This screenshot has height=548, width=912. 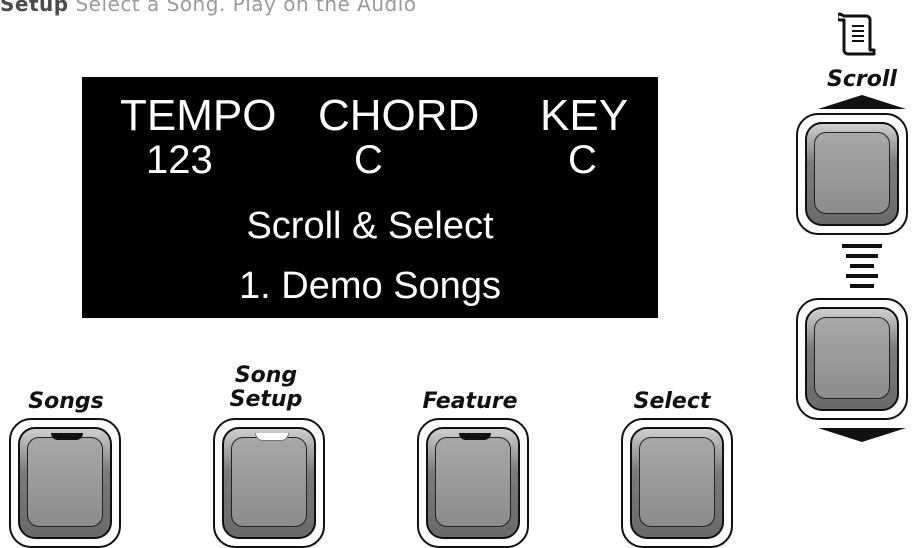 I want to click on menu-item-text: 1. Demo Songs, so click(x=370, y=286).